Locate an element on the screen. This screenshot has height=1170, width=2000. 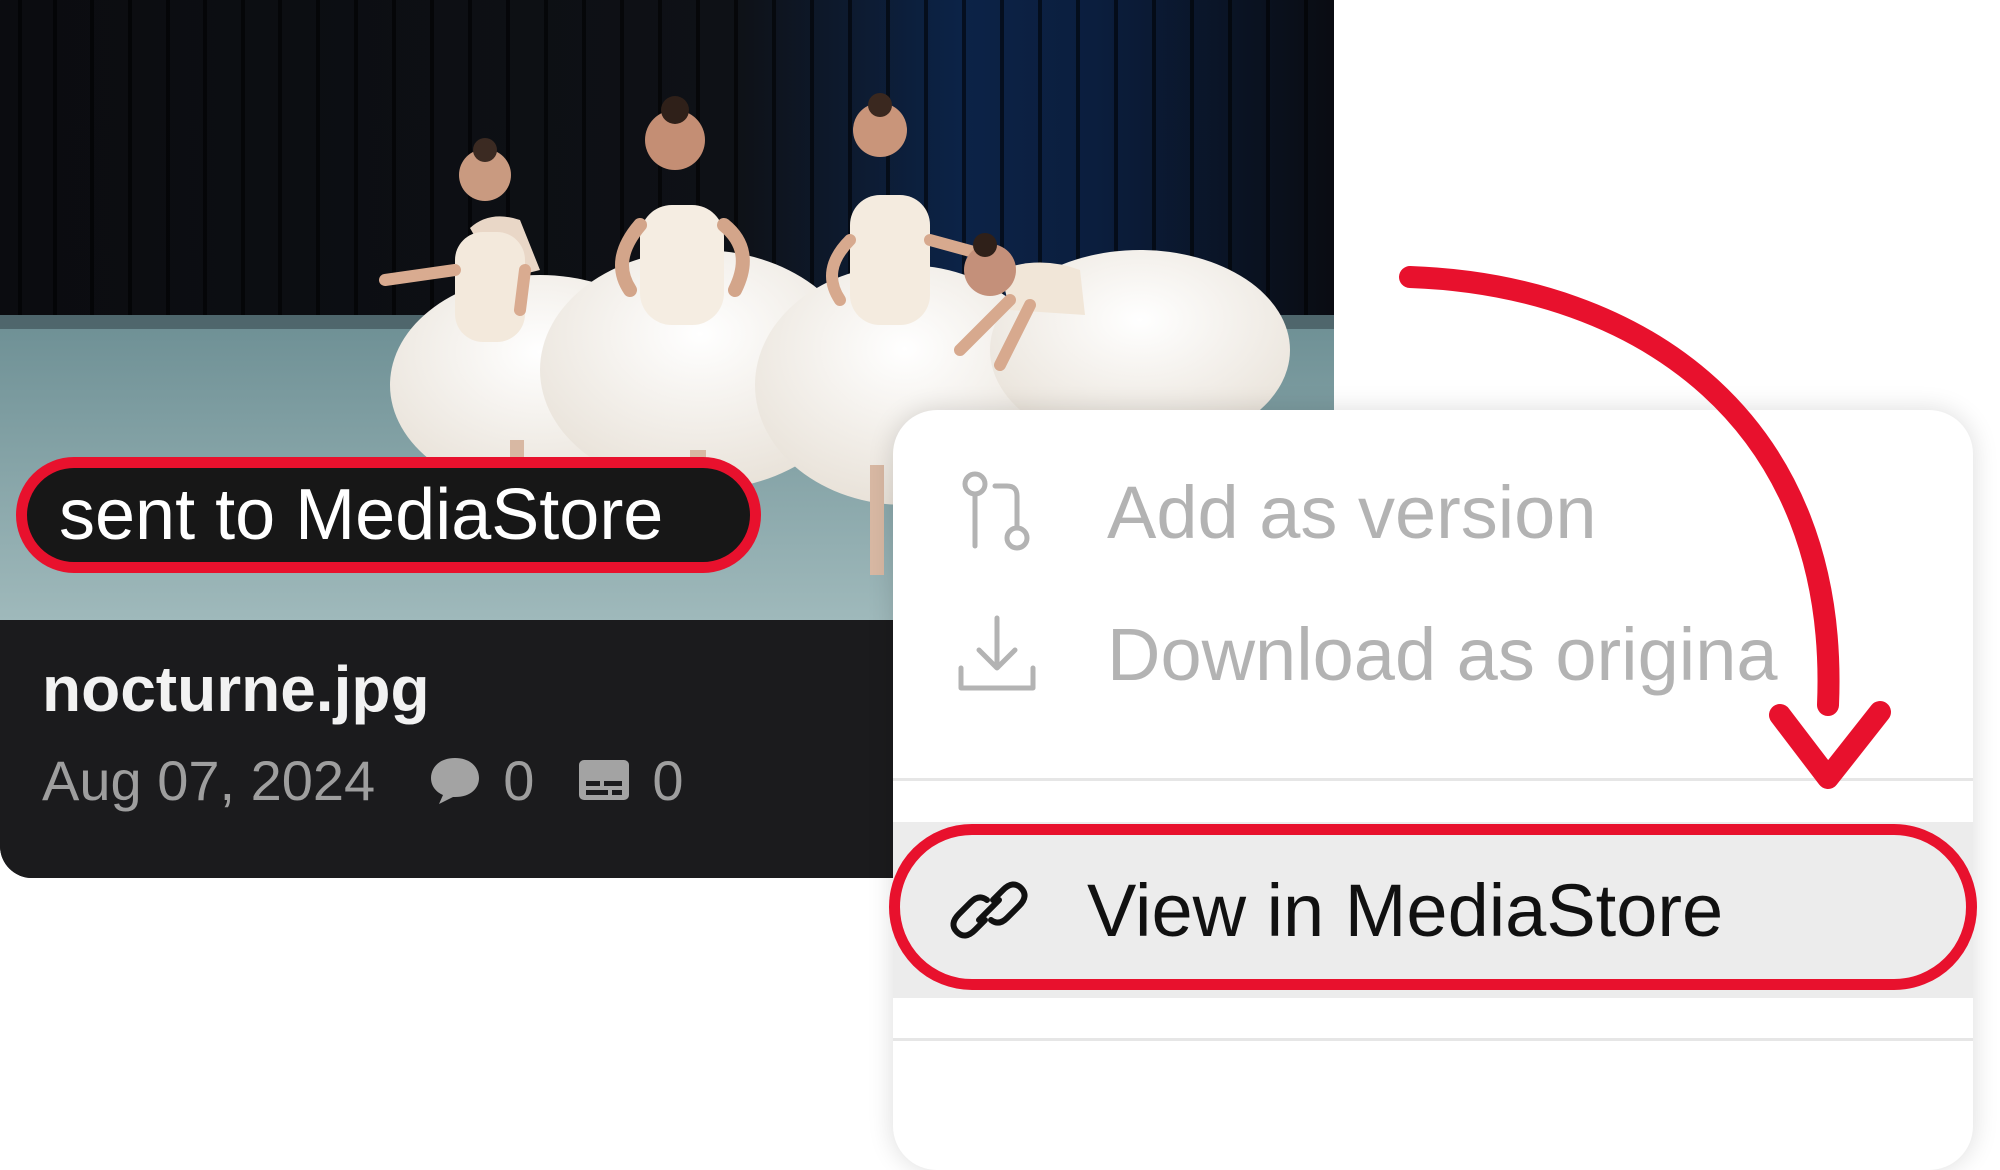
status-badge: sent to MediaStore is located at coordinates (388, 515).